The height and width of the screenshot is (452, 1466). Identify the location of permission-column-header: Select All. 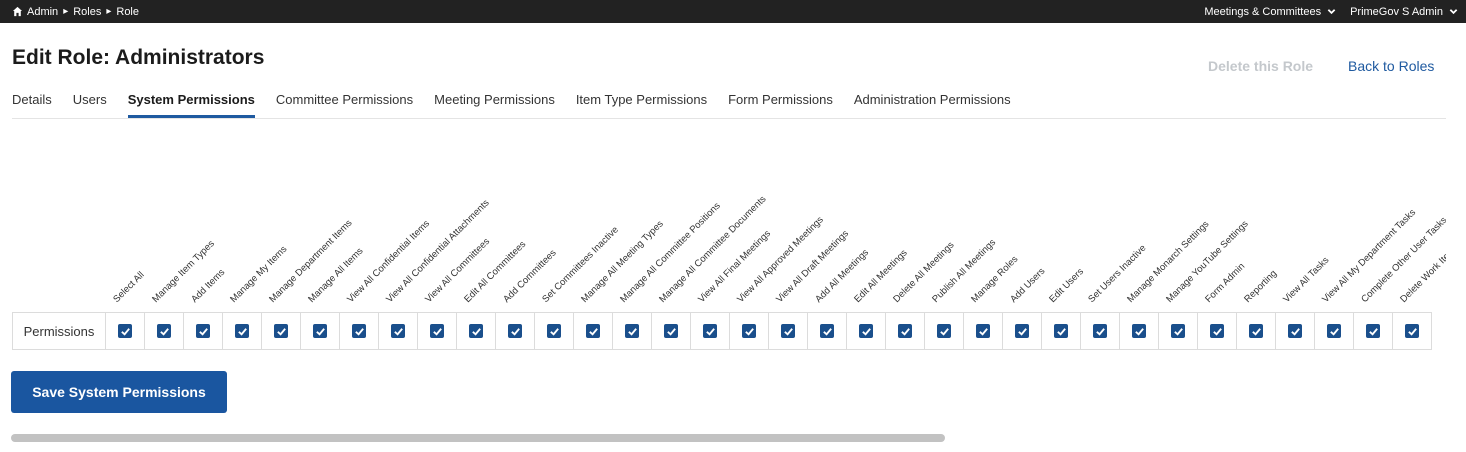
(129, 287).